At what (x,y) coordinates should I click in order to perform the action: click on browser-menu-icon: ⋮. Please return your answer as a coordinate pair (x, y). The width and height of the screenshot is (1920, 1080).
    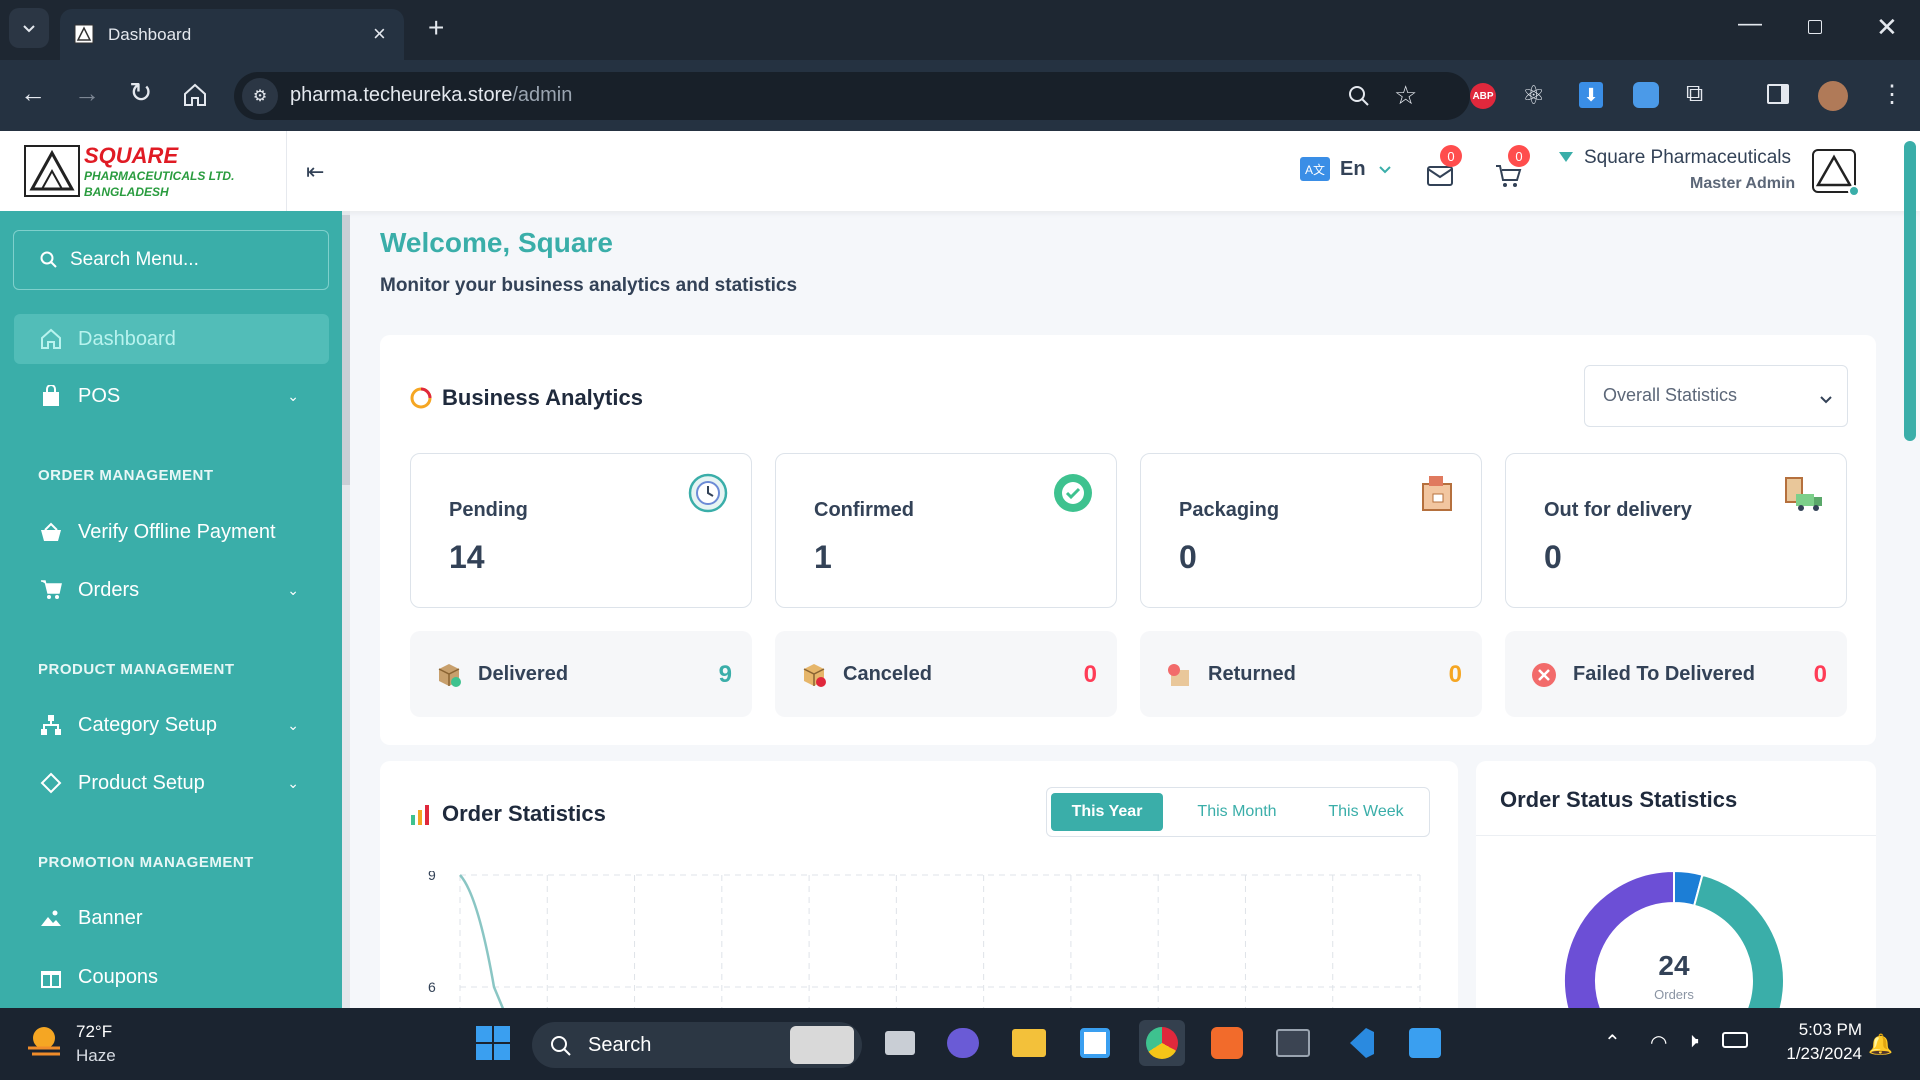
    Looking at the image, I should click on (1892, 94).